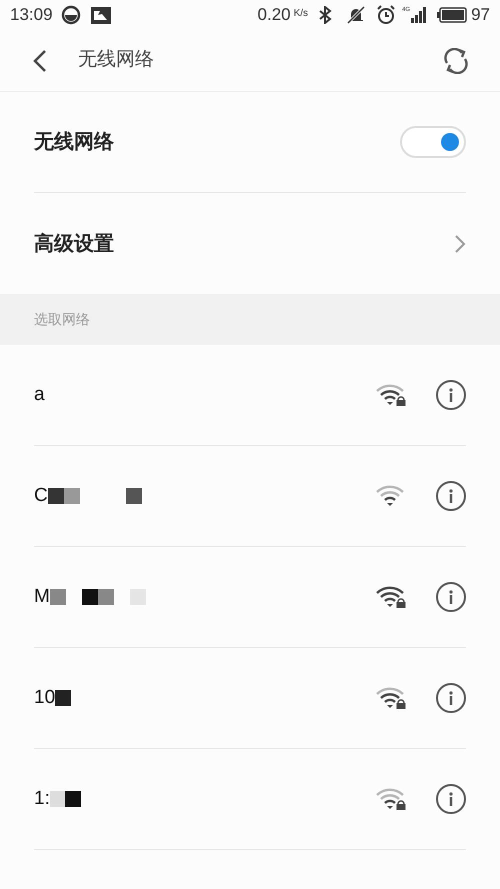 The width and height of the screenshot is (500, 889). I want to click on network-name: a, so click(39, 394).